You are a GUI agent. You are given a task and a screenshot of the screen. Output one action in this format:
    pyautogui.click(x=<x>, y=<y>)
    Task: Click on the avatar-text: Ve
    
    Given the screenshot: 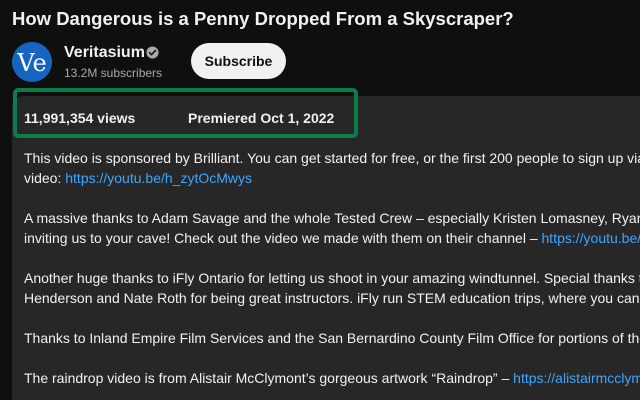 What is the action you would take?
    pyautogui.click(x=31, y=63)
    